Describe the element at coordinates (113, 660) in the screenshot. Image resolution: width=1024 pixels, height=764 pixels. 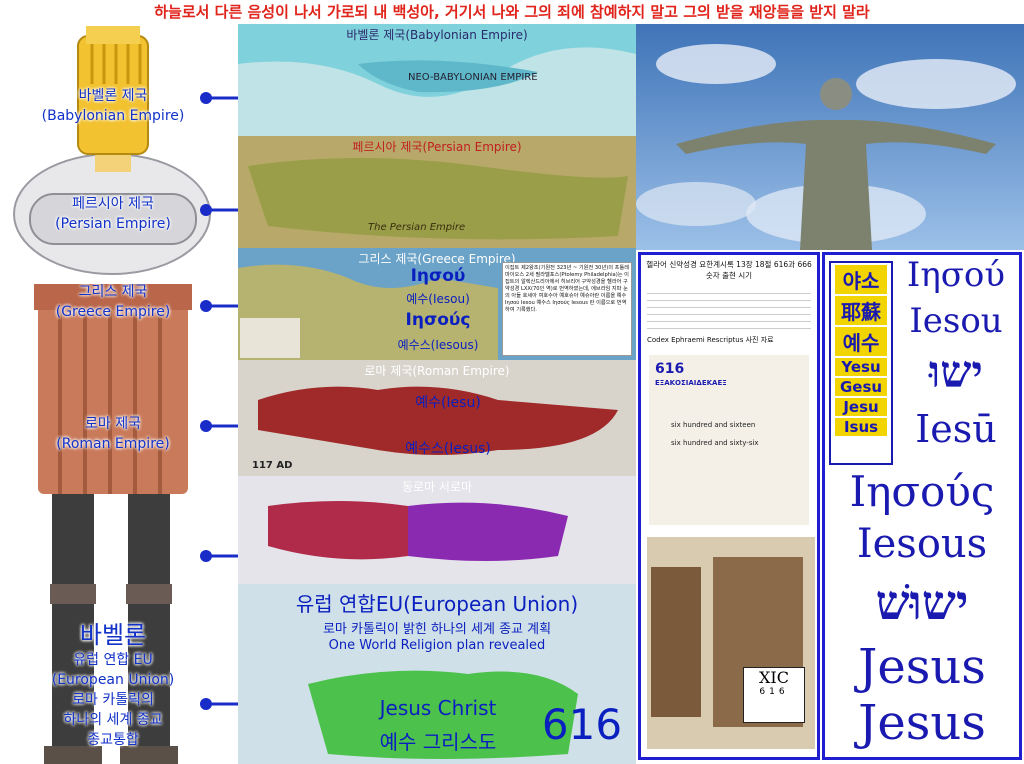
I see `label-eu-l1: 유럽 연합 EU` at that location.